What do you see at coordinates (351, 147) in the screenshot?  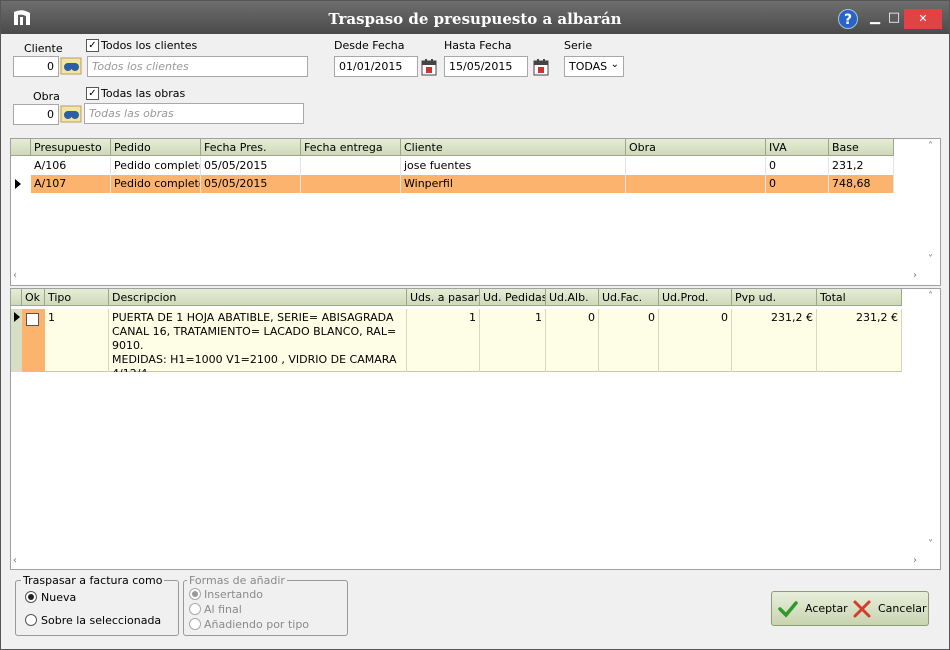 I see `budget-col-header: Fecha entrega` at bounding box center [351, 147].